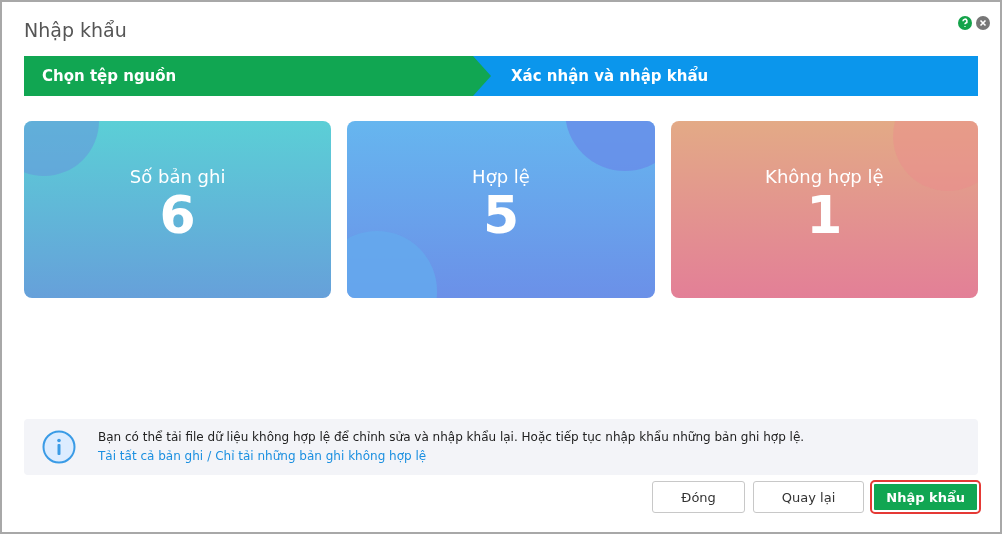  What do you see at coordinates (501, 177) in the screenshot?
I see `card-label: Hợp lệ` at bounding box center [501, 177].